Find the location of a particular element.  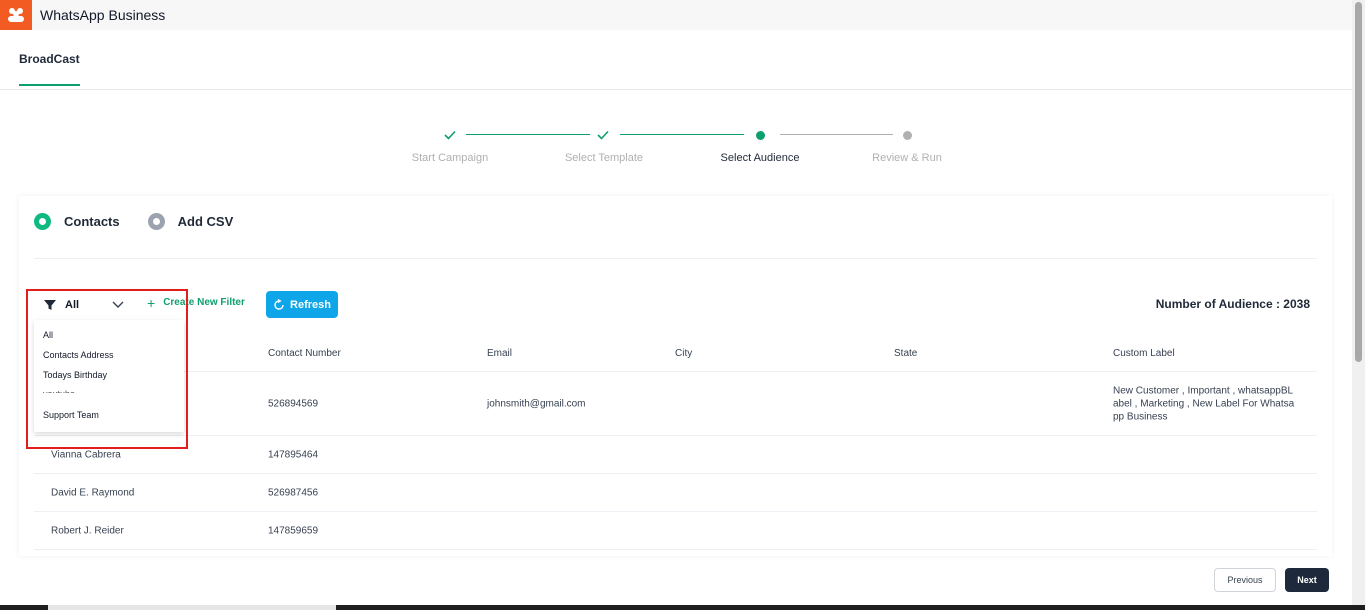

add-csv-radio-label: Add CSV is located at coordinates (206, 221).